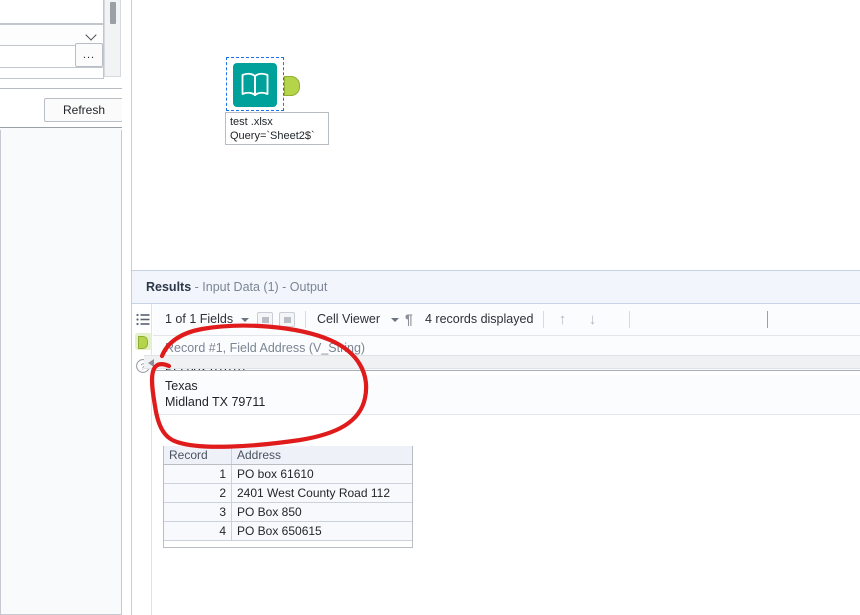 Image resolution: width=860 pixels, height=615 pixels. I want to click on cell-record: 2, so click(198, 493).